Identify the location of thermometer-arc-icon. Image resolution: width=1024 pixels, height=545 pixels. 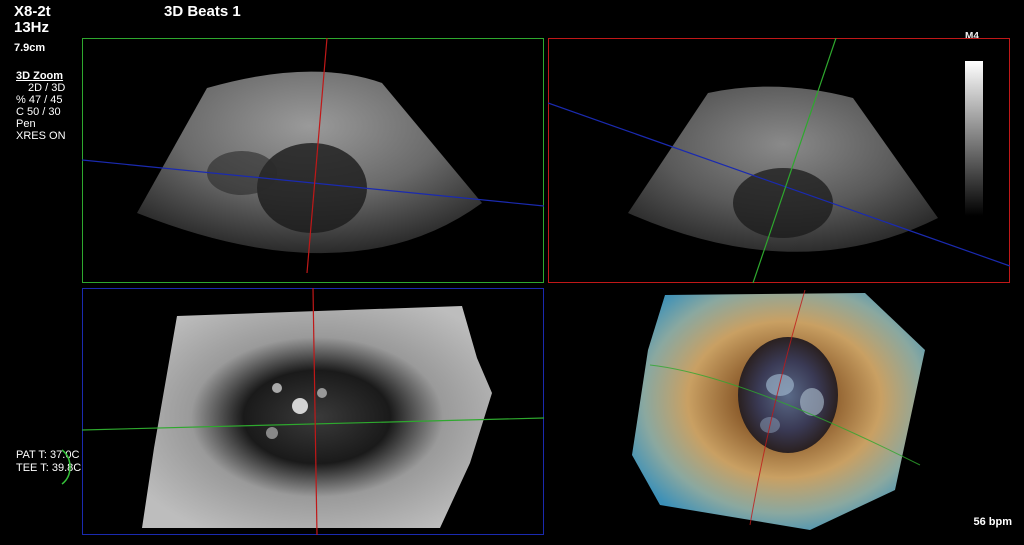
(66, 467).